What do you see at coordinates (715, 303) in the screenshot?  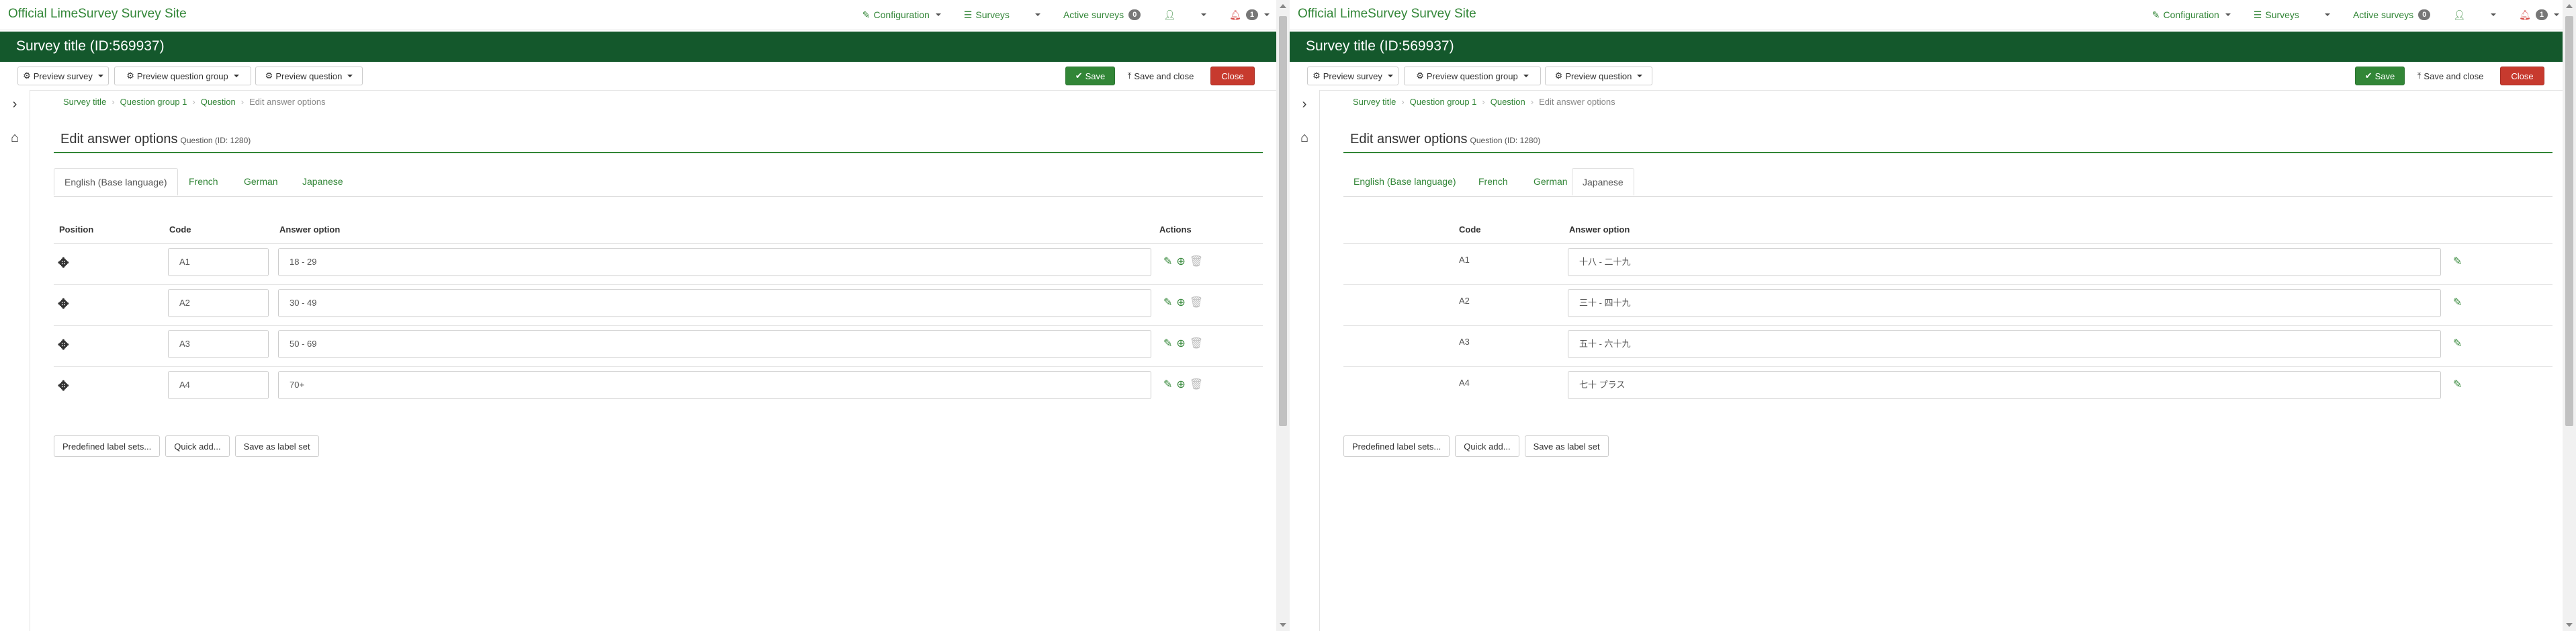 I see `answer-input: 30 - 49` at bounding box center [715, 303].